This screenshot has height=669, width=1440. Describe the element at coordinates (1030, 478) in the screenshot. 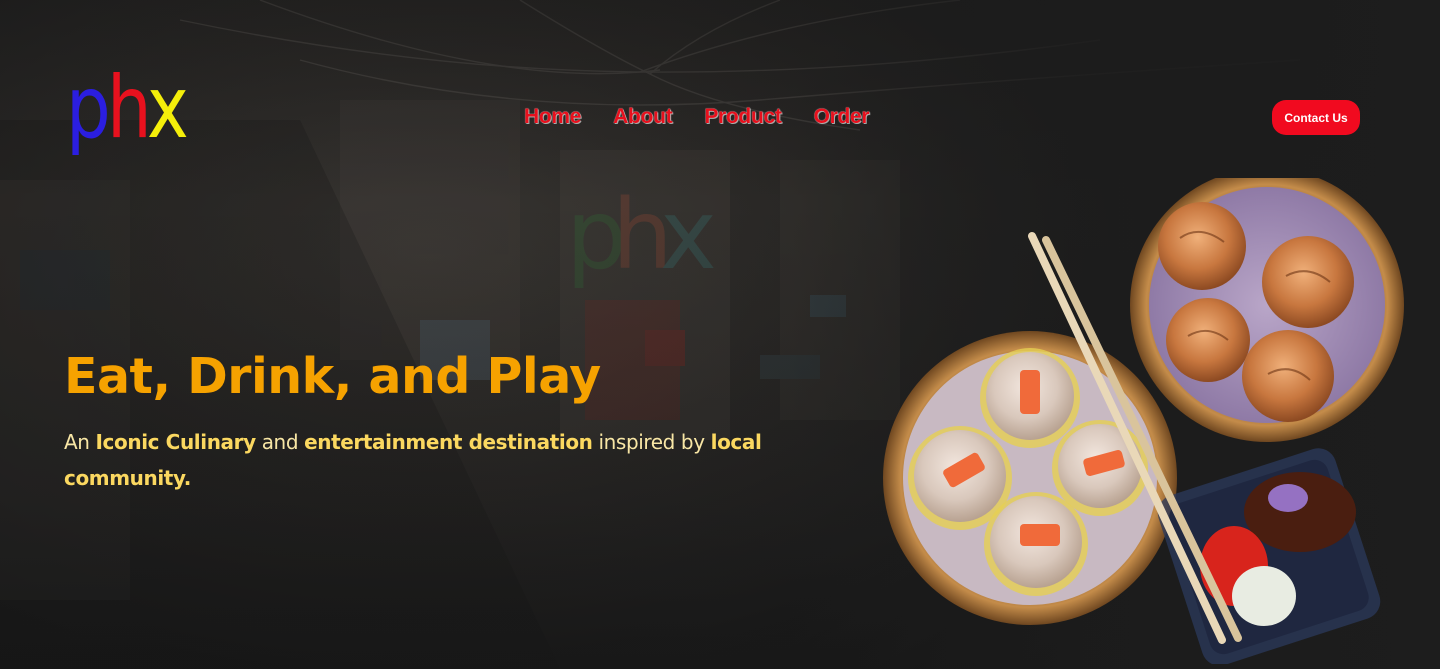

I see `siomay-basket` at that location.